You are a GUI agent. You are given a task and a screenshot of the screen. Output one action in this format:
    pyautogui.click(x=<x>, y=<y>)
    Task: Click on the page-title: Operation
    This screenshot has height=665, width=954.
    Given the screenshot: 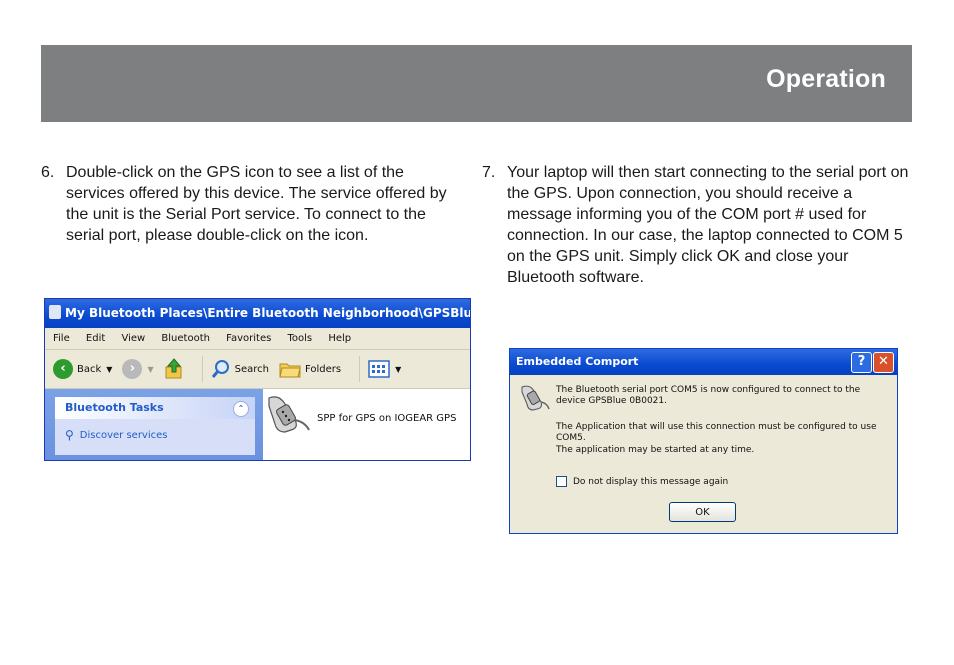 What is the action you would take?
    pyautogui.click(x=826, y=79)
    